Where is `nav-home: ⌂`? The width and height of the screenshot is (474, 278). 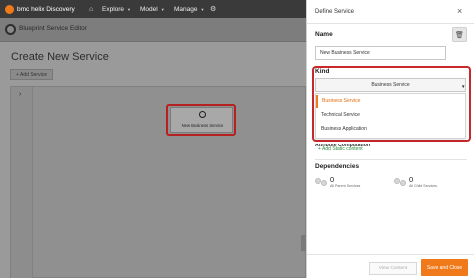 nav-home: ⌂ is located at coordinates (91, 9).